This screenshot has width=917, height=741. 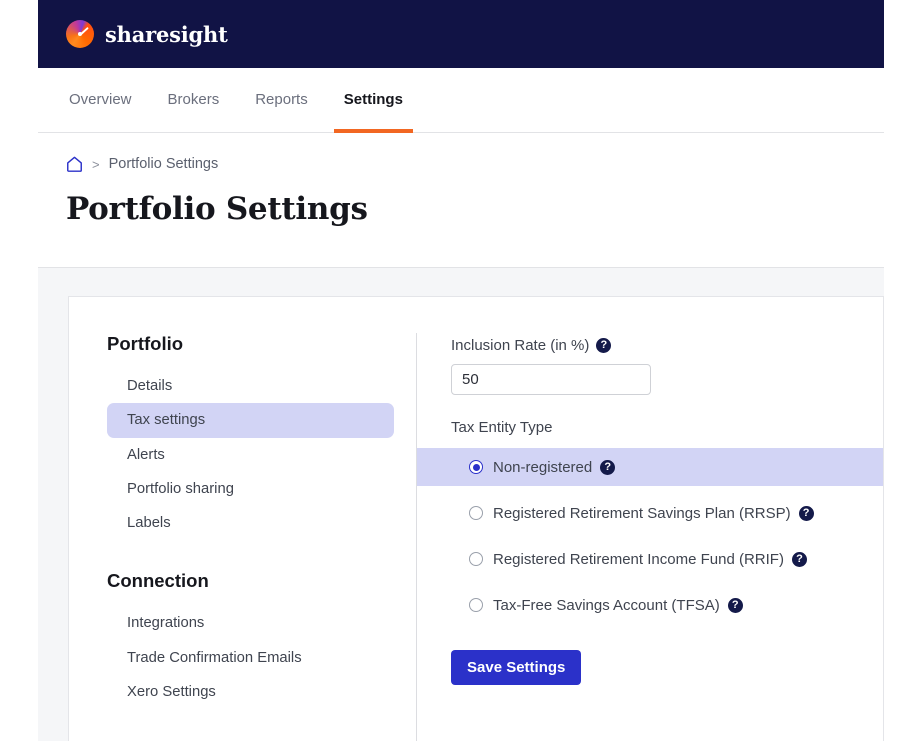 I want to click on main-nav-tabs: Overview Brokers Reports Settings, so click(x=461, y=100).